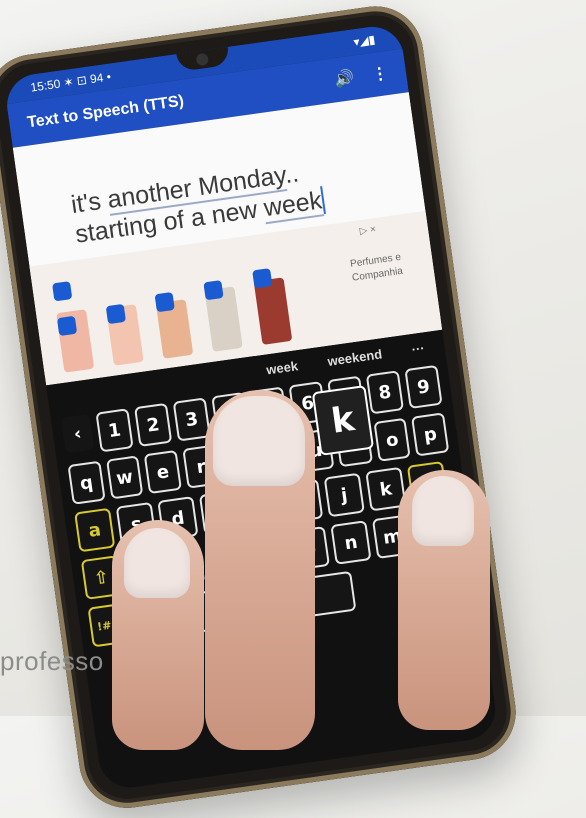 The height and width of the screenshot is (818, 586). What do you see at coordinates (260, 570) in the screenshot?
I see `index-finger` at bounding box center [260, 570].